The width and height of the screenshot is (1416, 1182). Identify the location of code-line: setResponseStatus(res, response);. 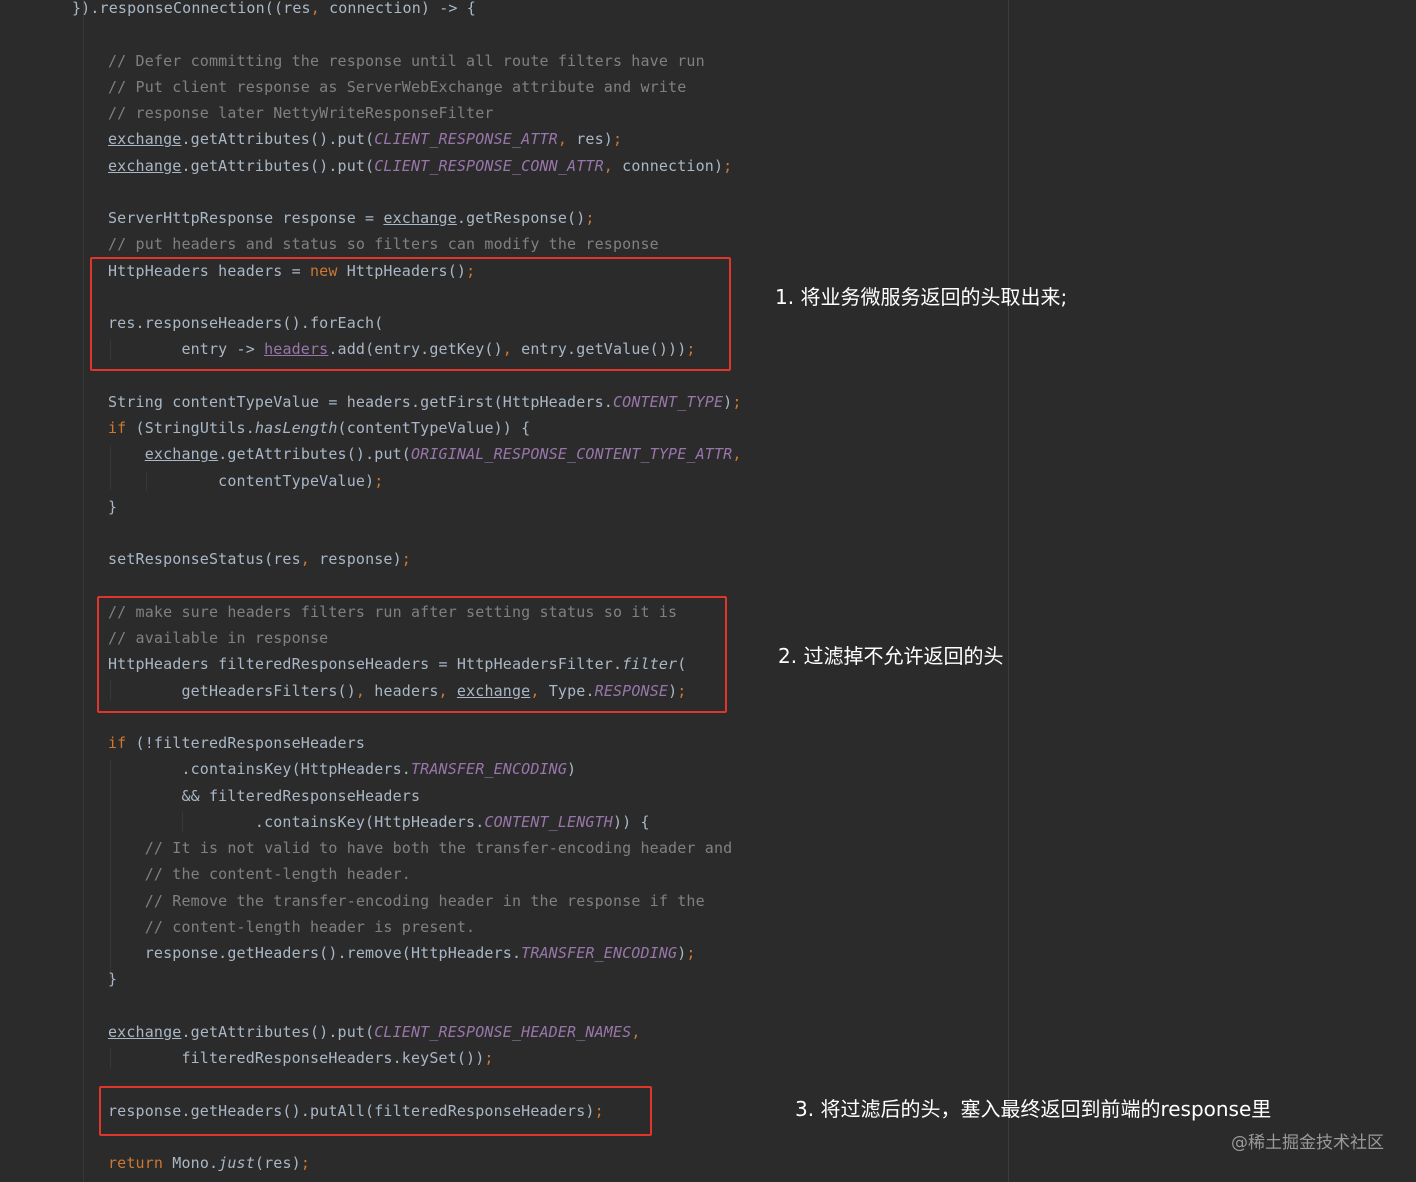
(259, 559).